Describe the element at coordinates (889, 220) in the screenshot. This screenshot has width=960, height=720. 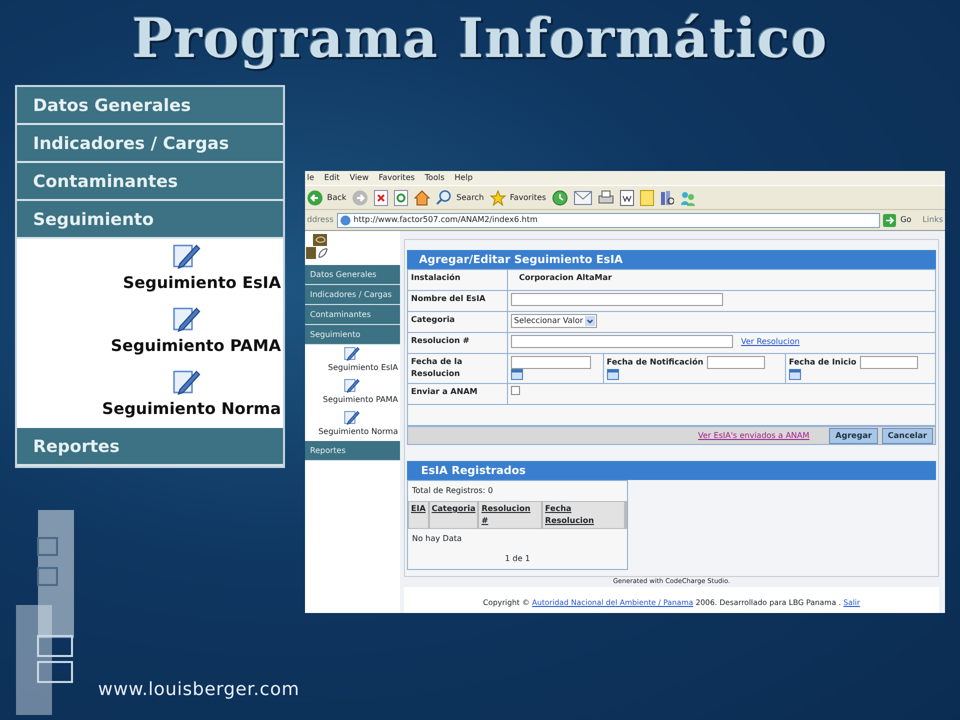
I see `go-arrow-icon` at that location.